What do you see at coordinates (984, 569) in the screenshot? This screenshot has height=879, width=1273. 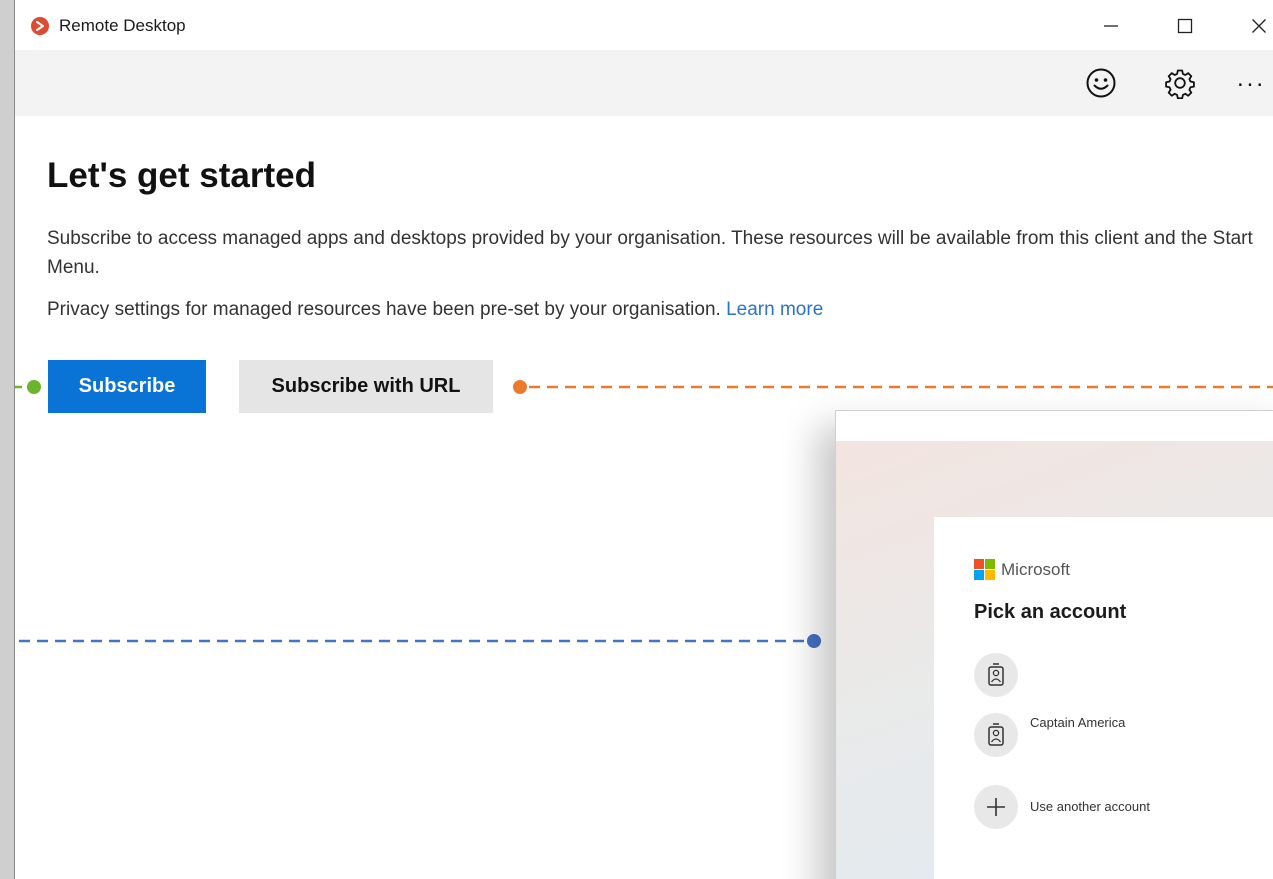 I see `microsoft-logo-icon` at bounding box center [984, 569].